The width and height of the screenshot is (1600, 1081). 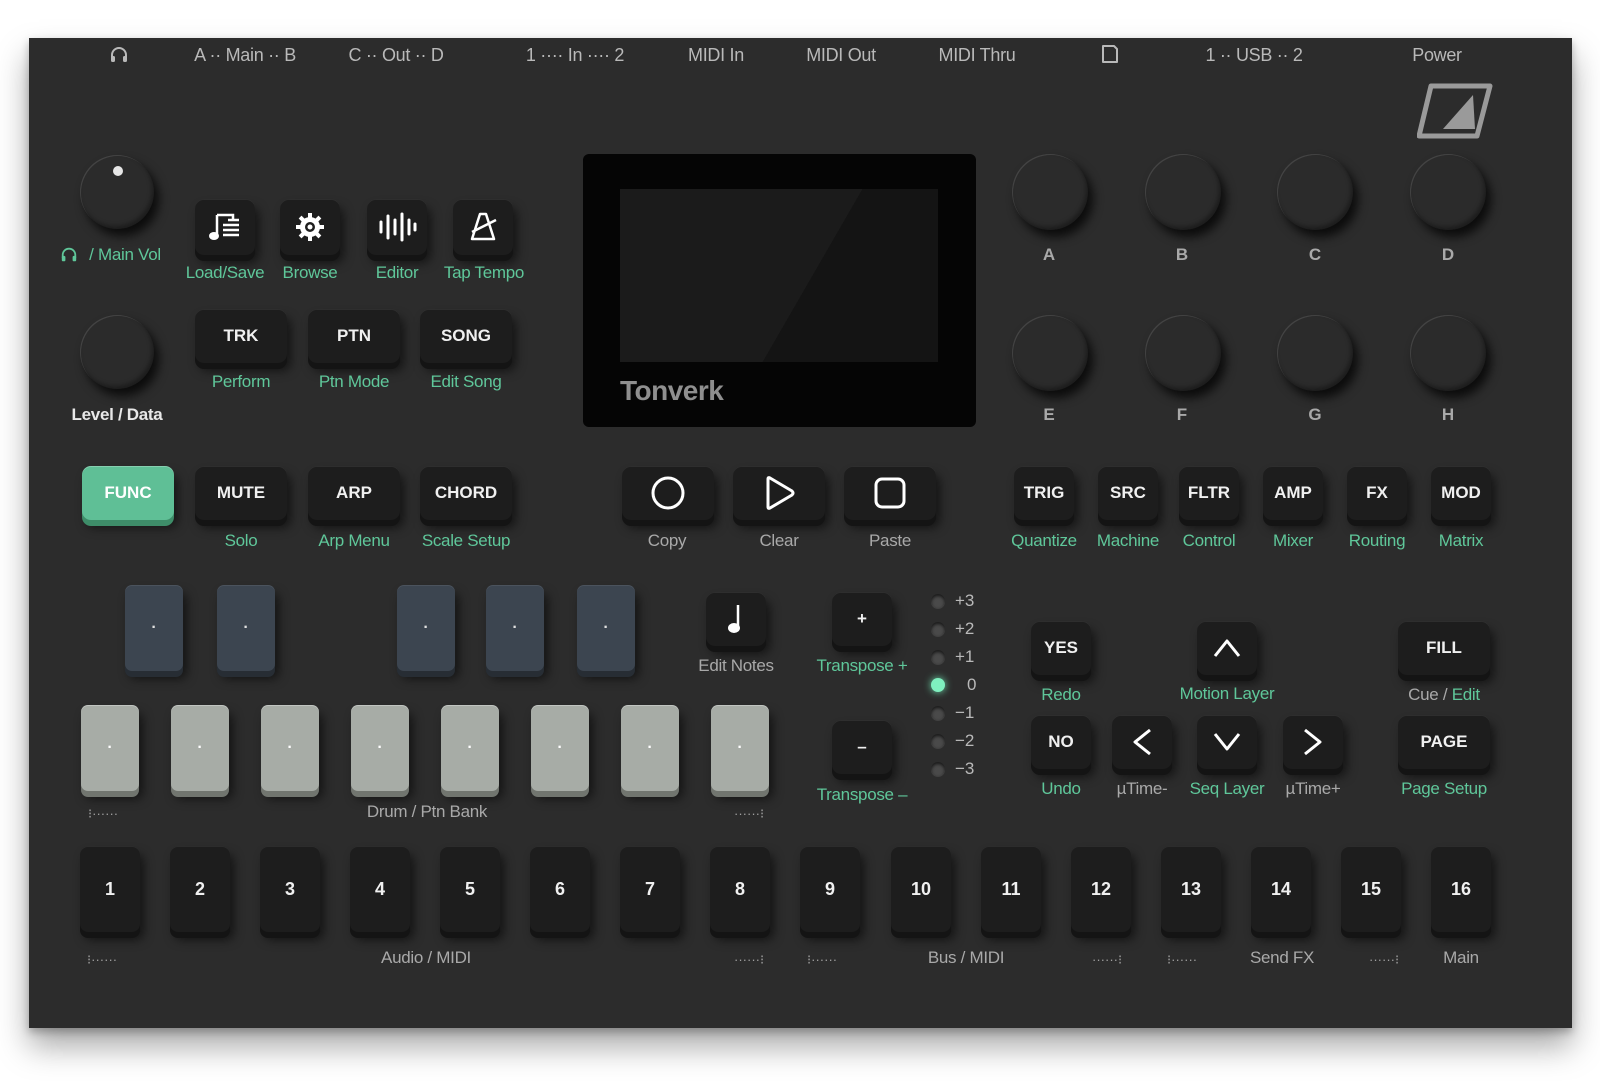 I want to click on display-bezel: Tonverk, so click(x=779, y=290).